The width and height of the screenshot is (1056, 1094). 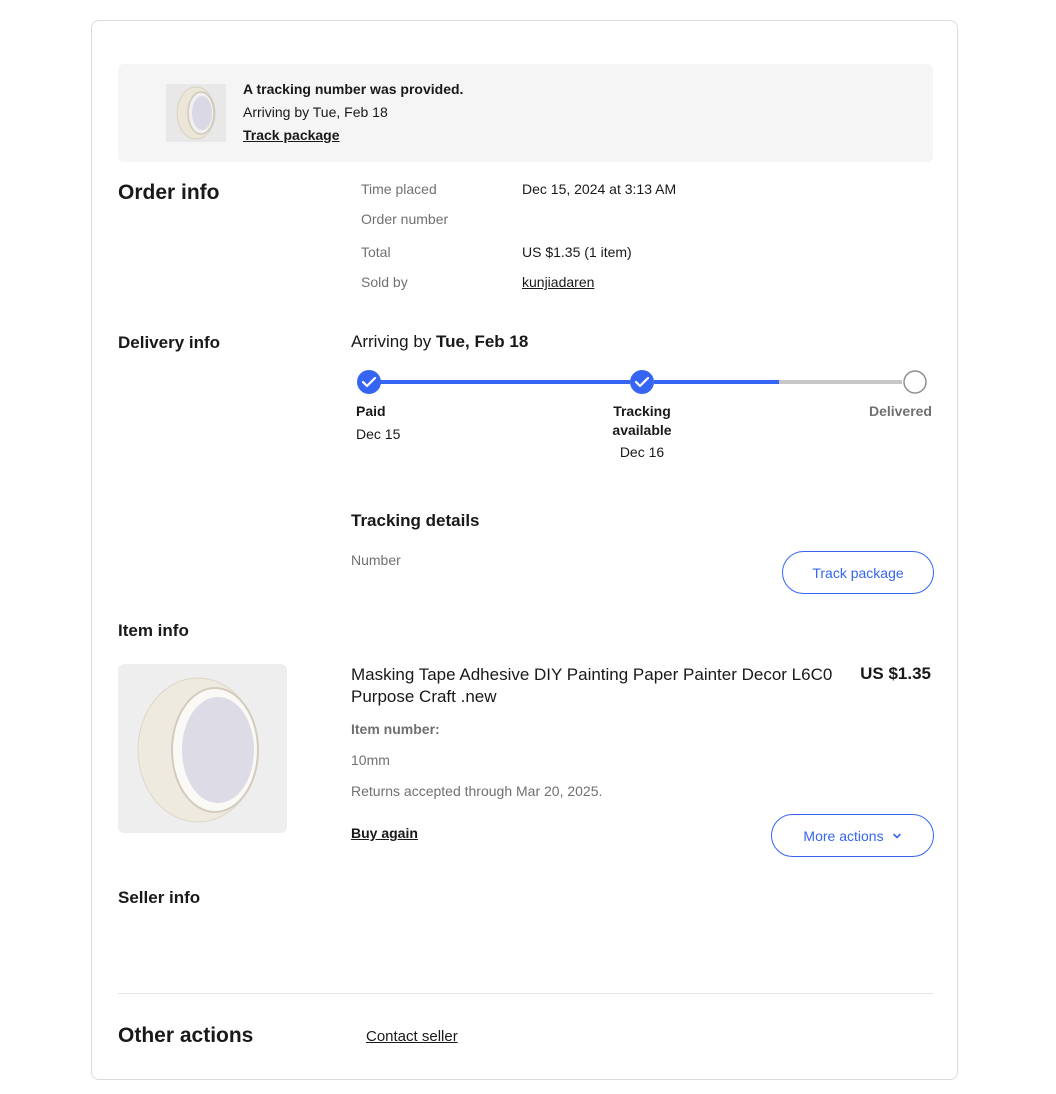 I want to click on tracking-number-label: Number, so click(x=376, y=560).